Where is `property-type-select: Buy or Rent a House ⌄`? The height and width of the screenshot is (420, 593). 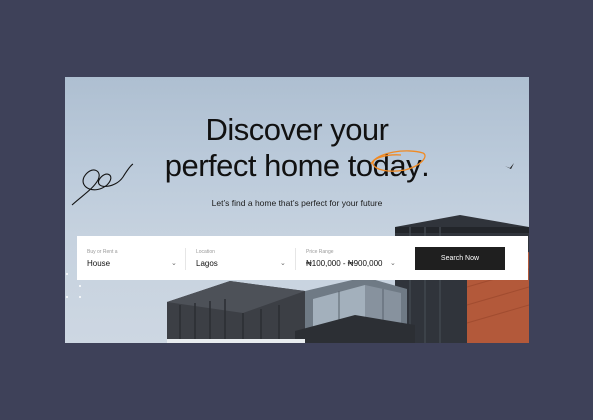
property-type-select: Buy or Rent a House ⌄ is located at coordinates (134, 258).